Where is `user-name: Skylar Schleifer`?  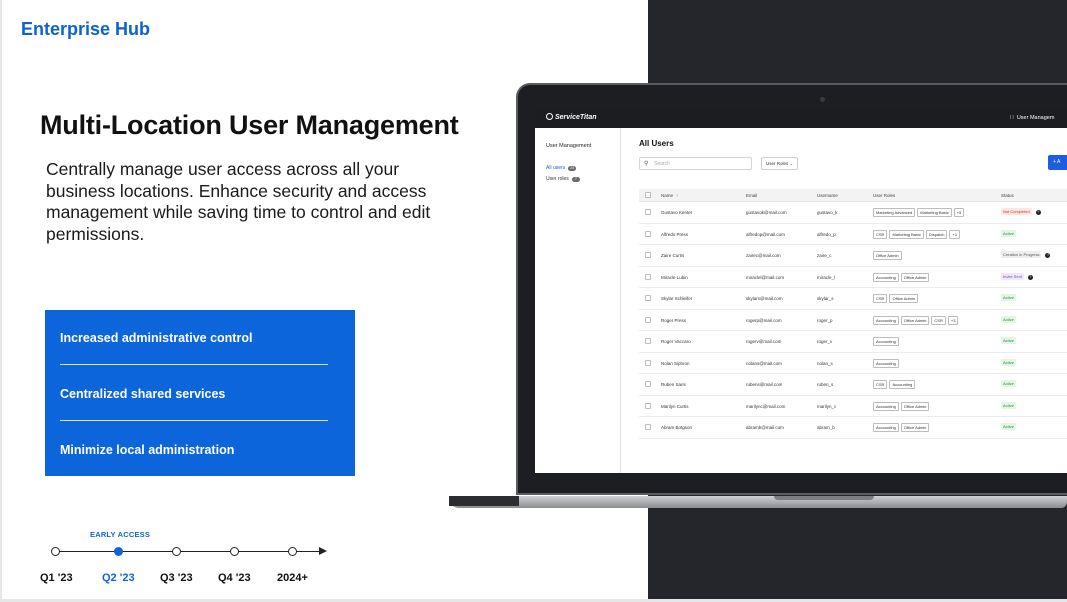 user-name: Skylar Schleifer is located at coordinates (676, 298).